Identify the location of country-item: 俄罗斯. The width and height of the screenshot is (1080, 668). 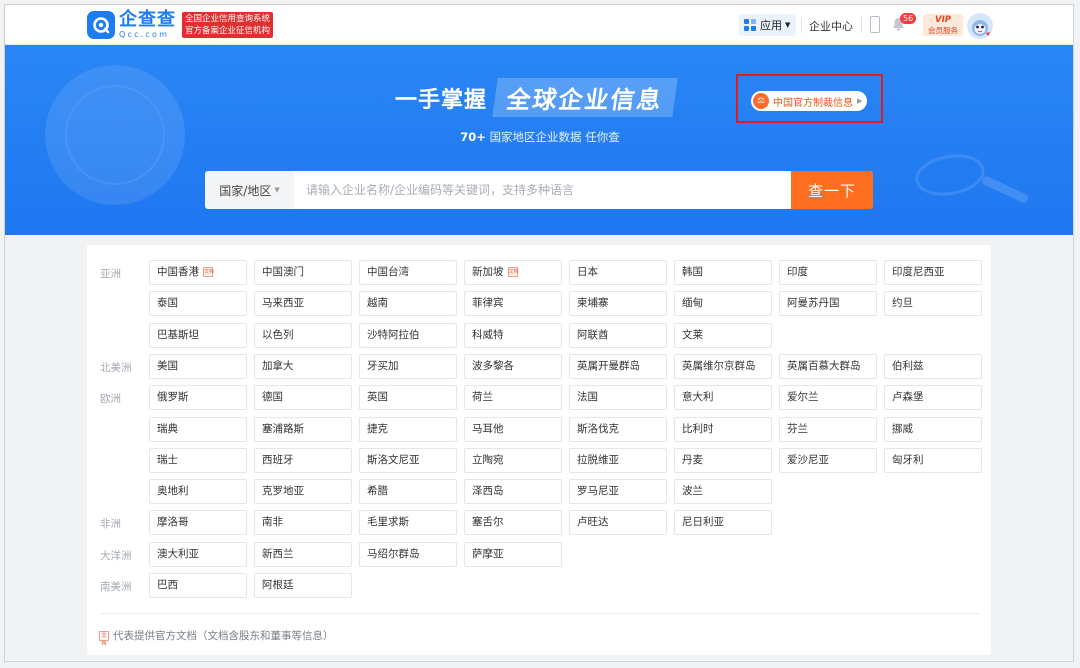
(198, 398).